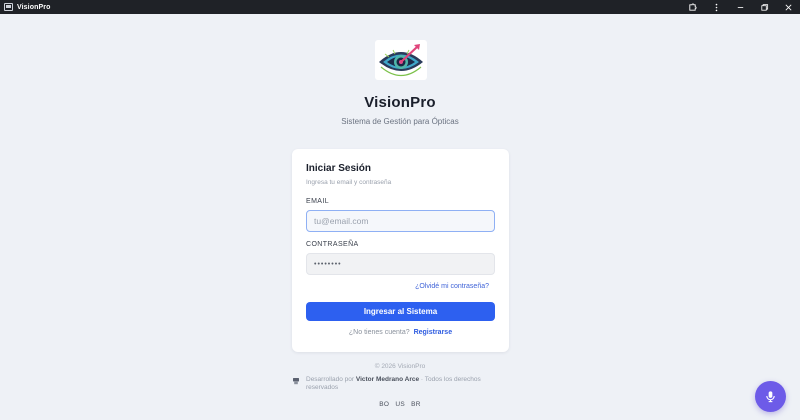  Describe the element at coordinates (452, 286) in the screenshot. I see `forgot-password-link: ¿Olvidé mi contraseña?` at that location.